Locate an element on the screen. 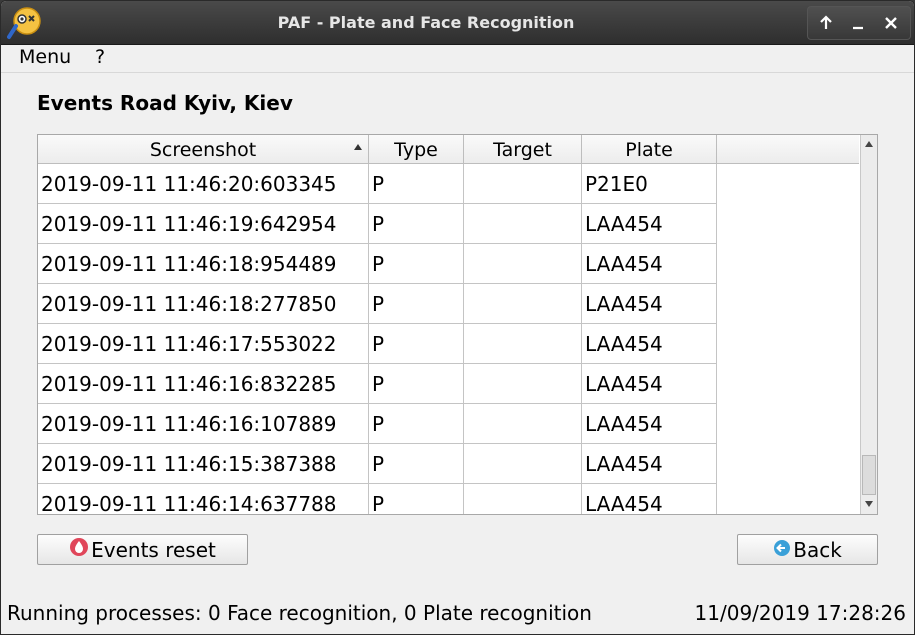 The image size is (915, 635). table-row: 2019-09-11 11:46:14:637788 P LAA454 is located at coordinates (377, 499).